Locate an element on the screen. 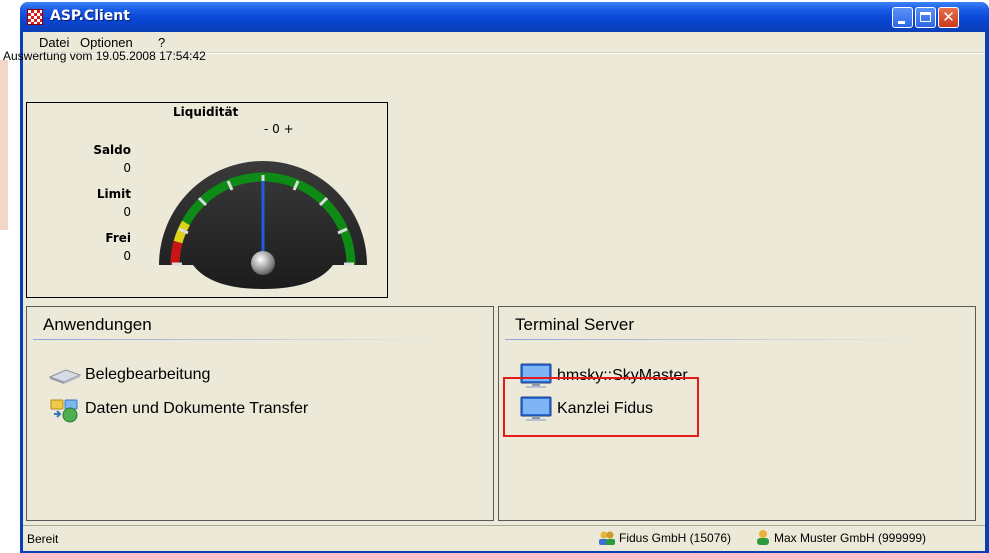 This screenshot has width=989, height=553. frei-value: 0 is located at coordinates (127, 256).